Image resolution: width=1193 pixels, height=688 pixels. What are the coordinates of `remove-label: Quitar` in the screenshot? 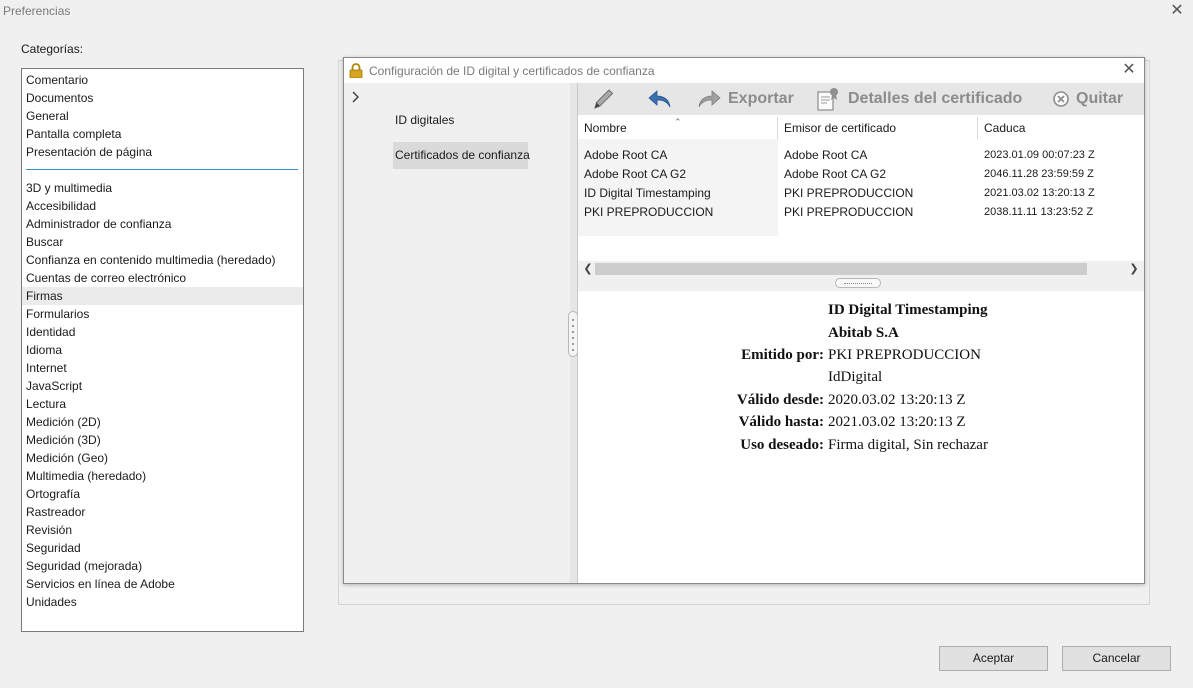 It's located at (1100, 98).